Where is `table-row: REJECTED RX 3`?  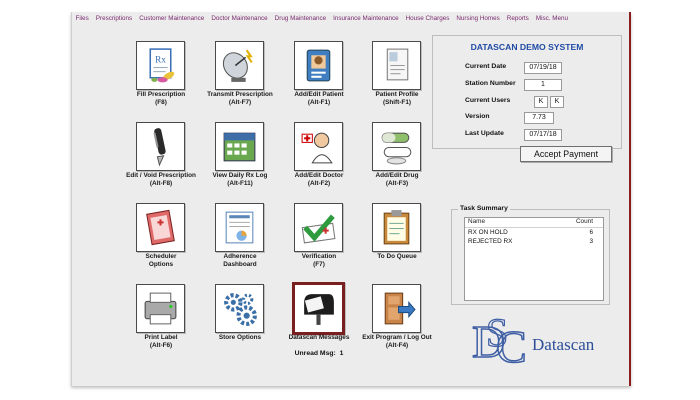 table-row: REJECTED RX 3 is located at coordinates (534, 242).